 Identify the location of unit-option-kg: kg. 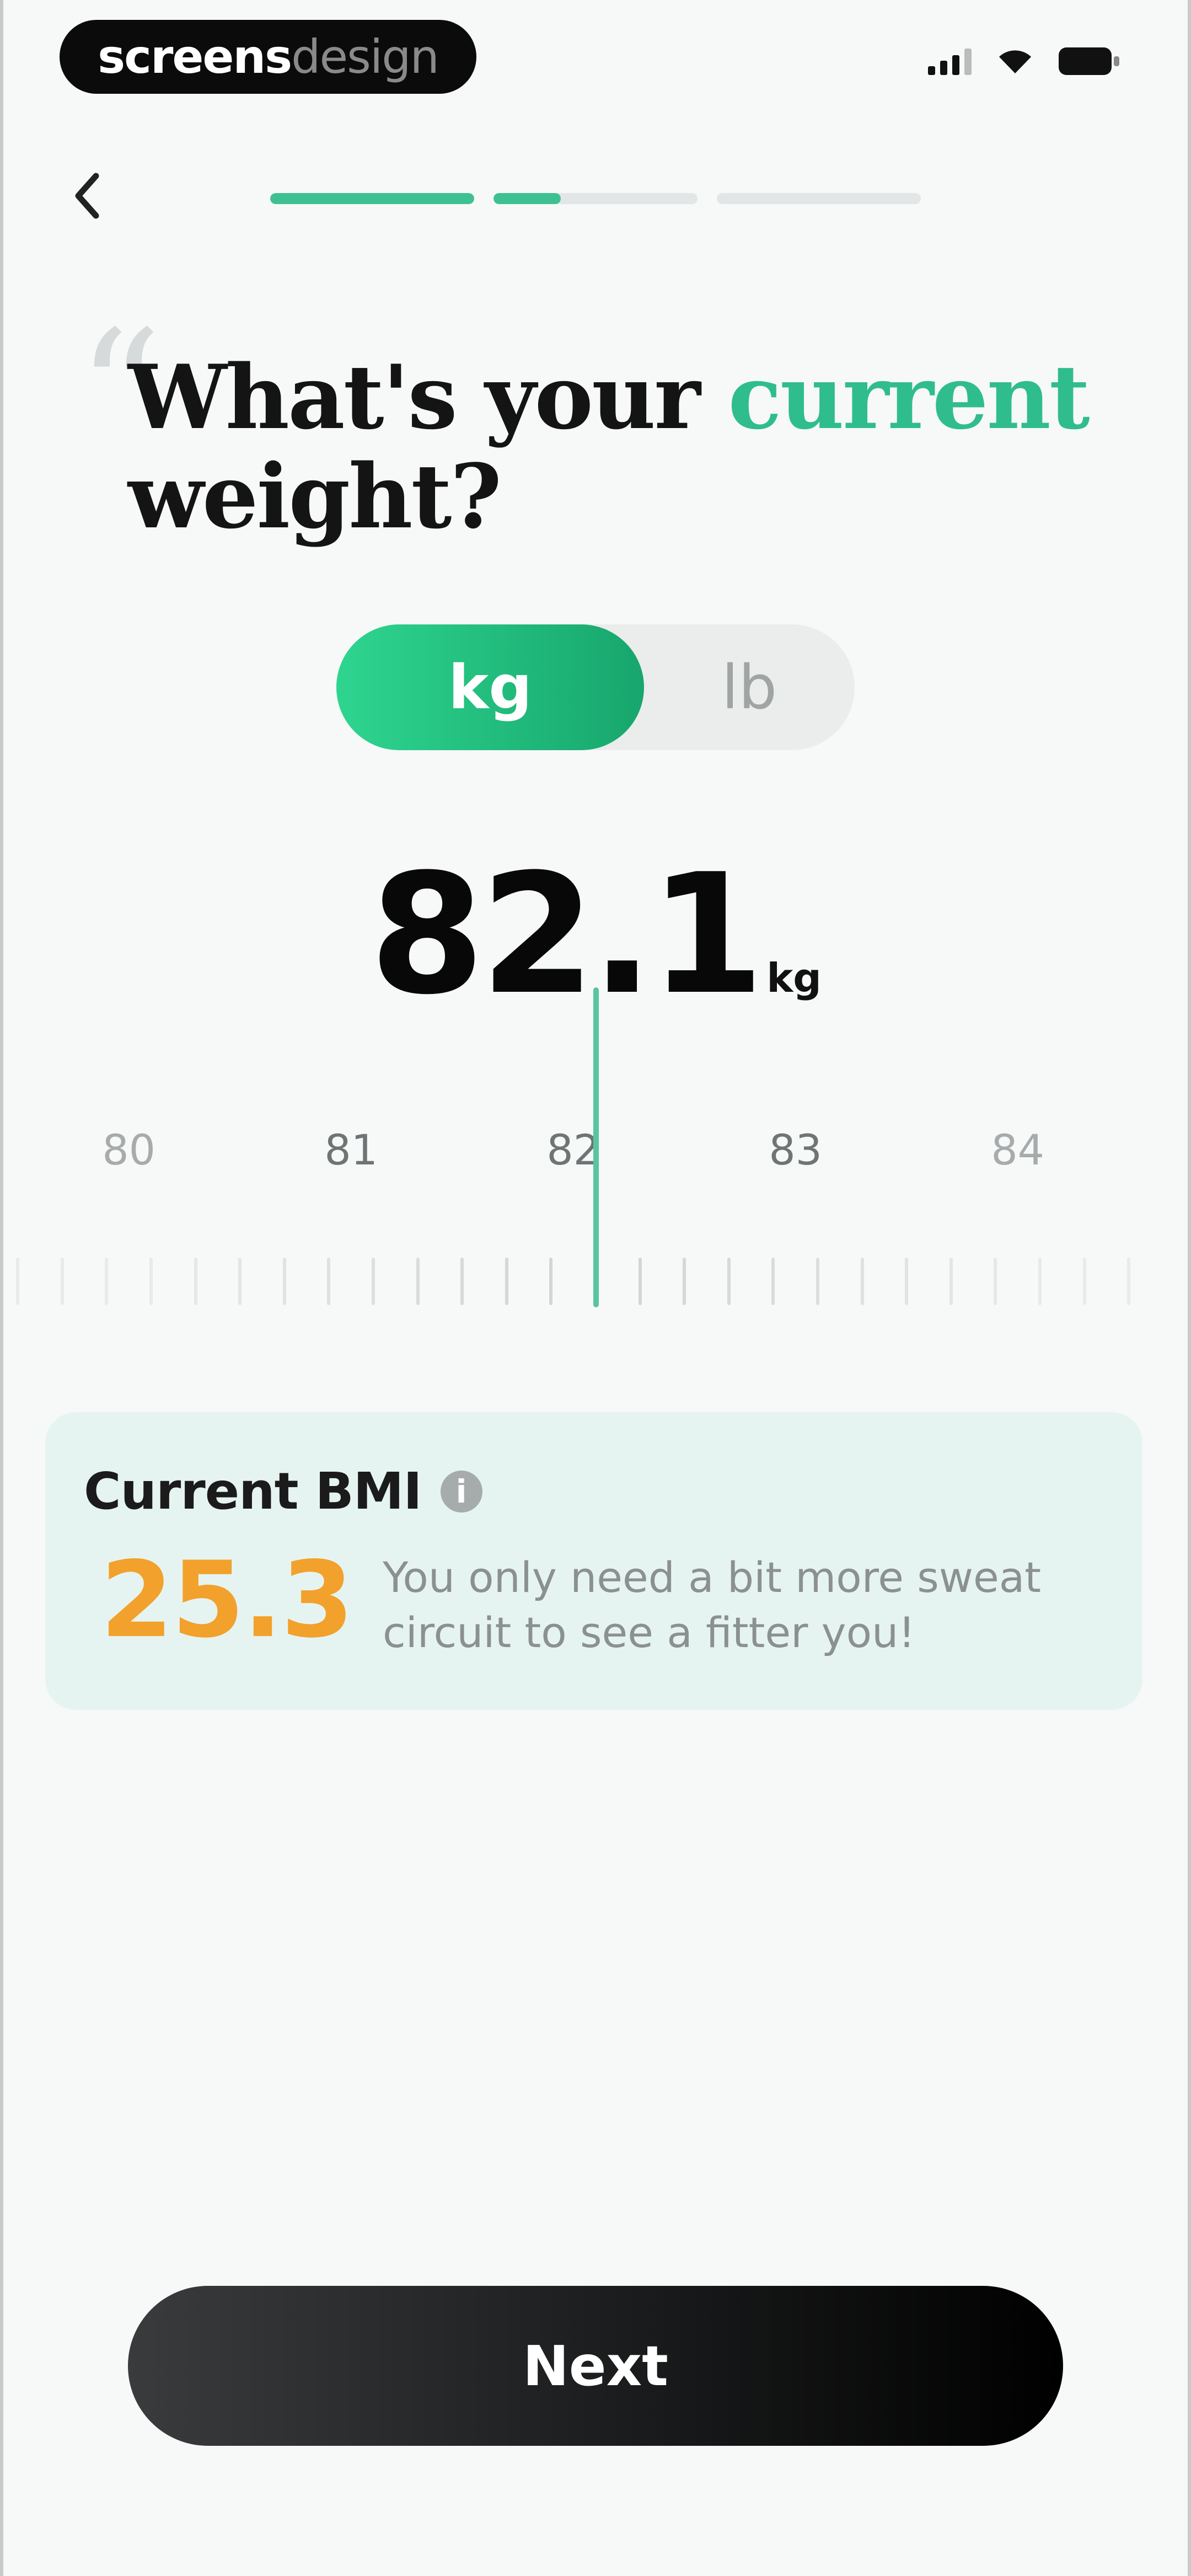
(490, 687).